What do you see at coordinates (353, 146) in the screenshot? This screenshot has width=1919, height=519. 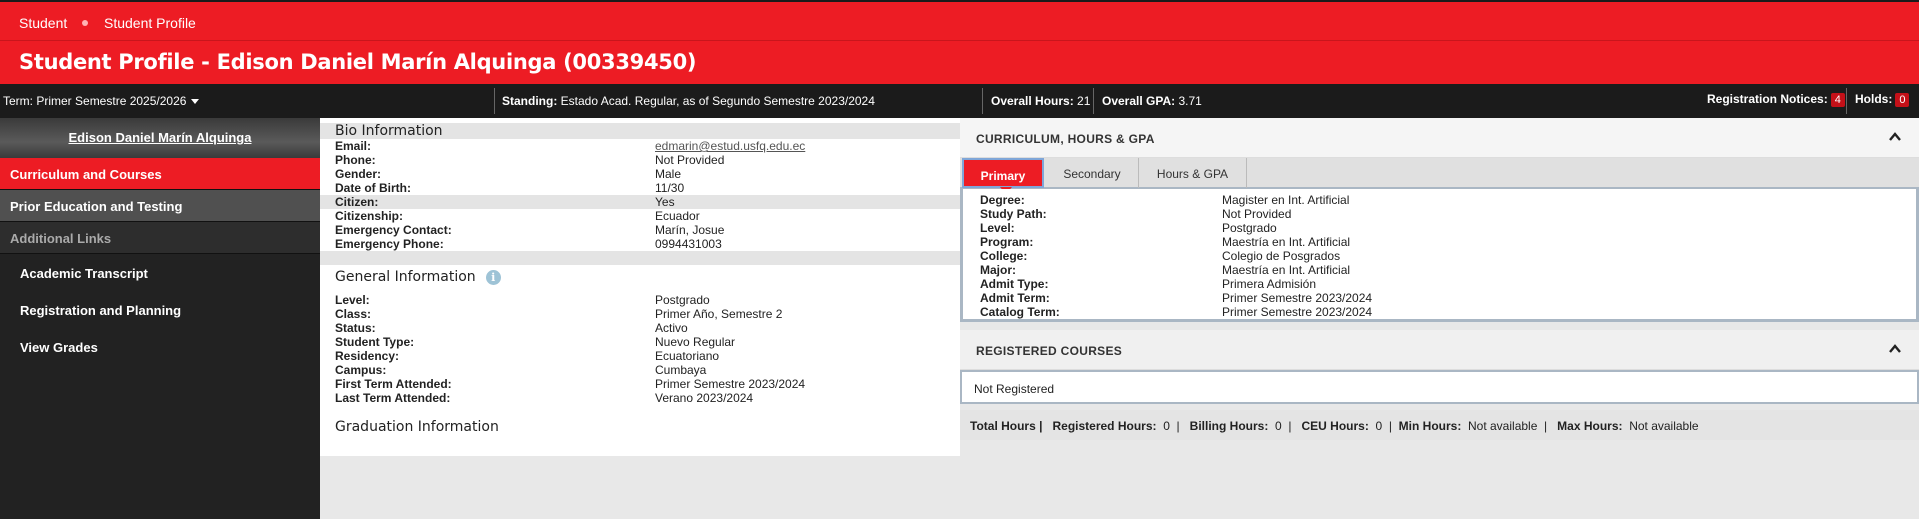 I see `field-label: Email:` at bounding box center [353, 146].